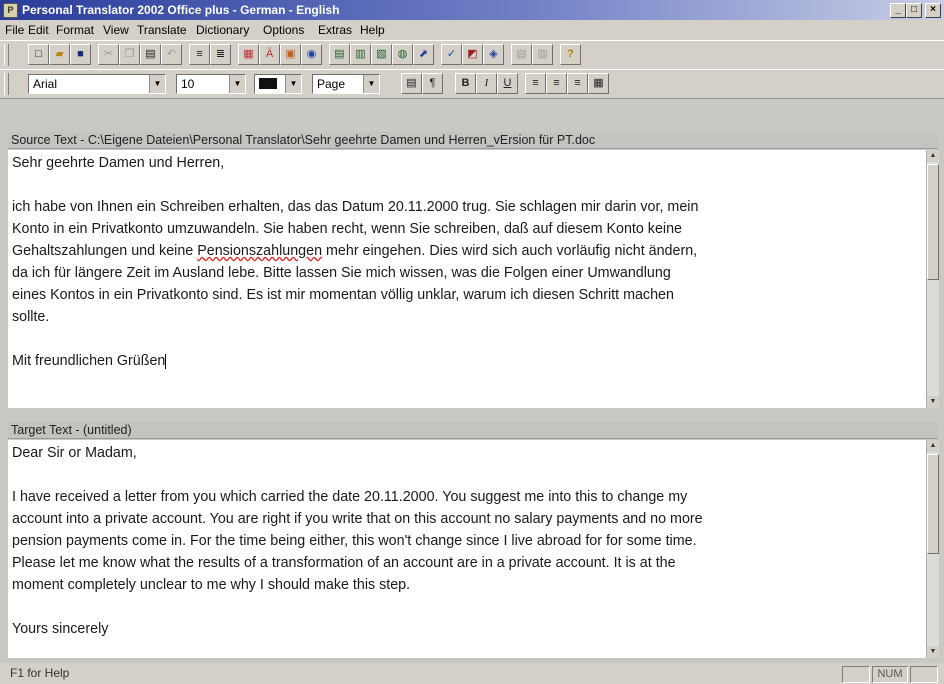  Describe the element at coordinates (570, 54) in the screenshot. I see `help-icon: ?` at that location.